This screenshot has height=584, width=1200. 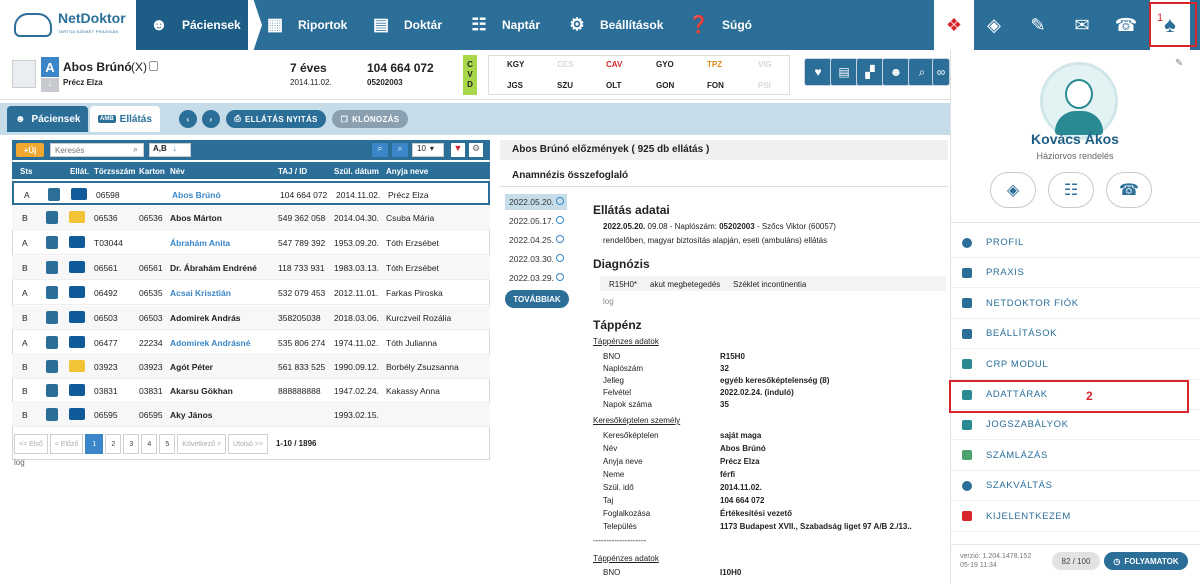 I want to click on col-torzsszam: Törzsszám, so click(x=114, y=171).